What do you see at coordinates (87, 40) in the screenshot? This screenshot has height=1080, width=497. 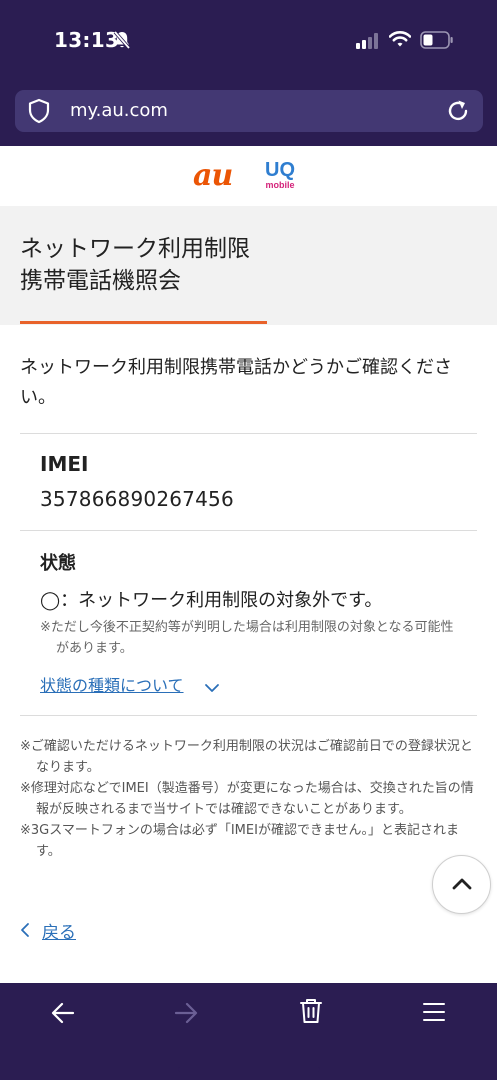 I see `status-time: 13:13` at bounding box center [87, 40].